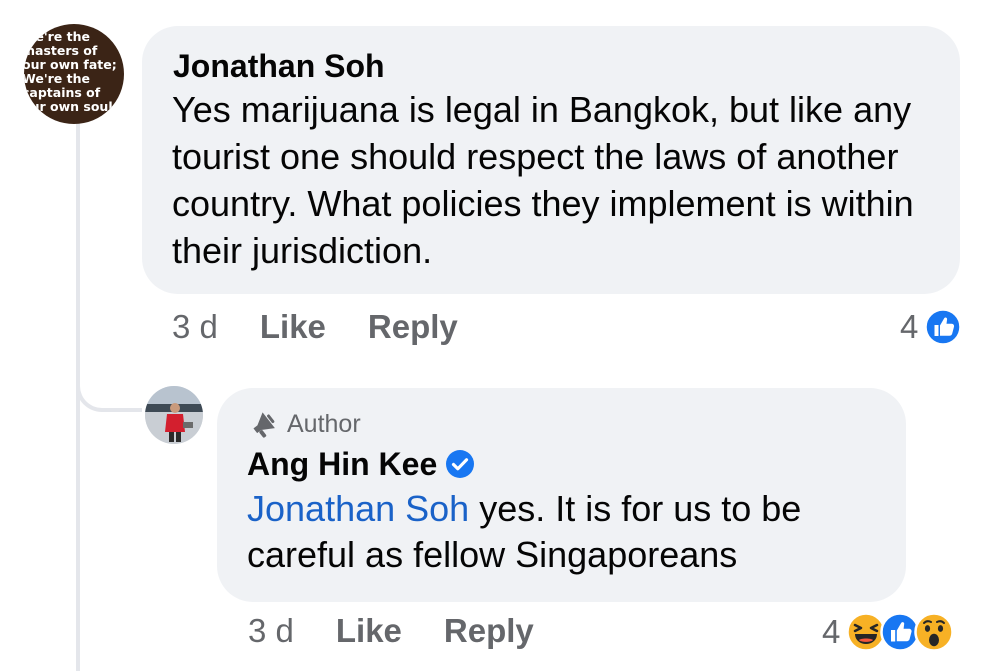 The height and width of the screenshot is (671, 1000). I want to click on avatar-text-line: our own souls, so click(72, 106).